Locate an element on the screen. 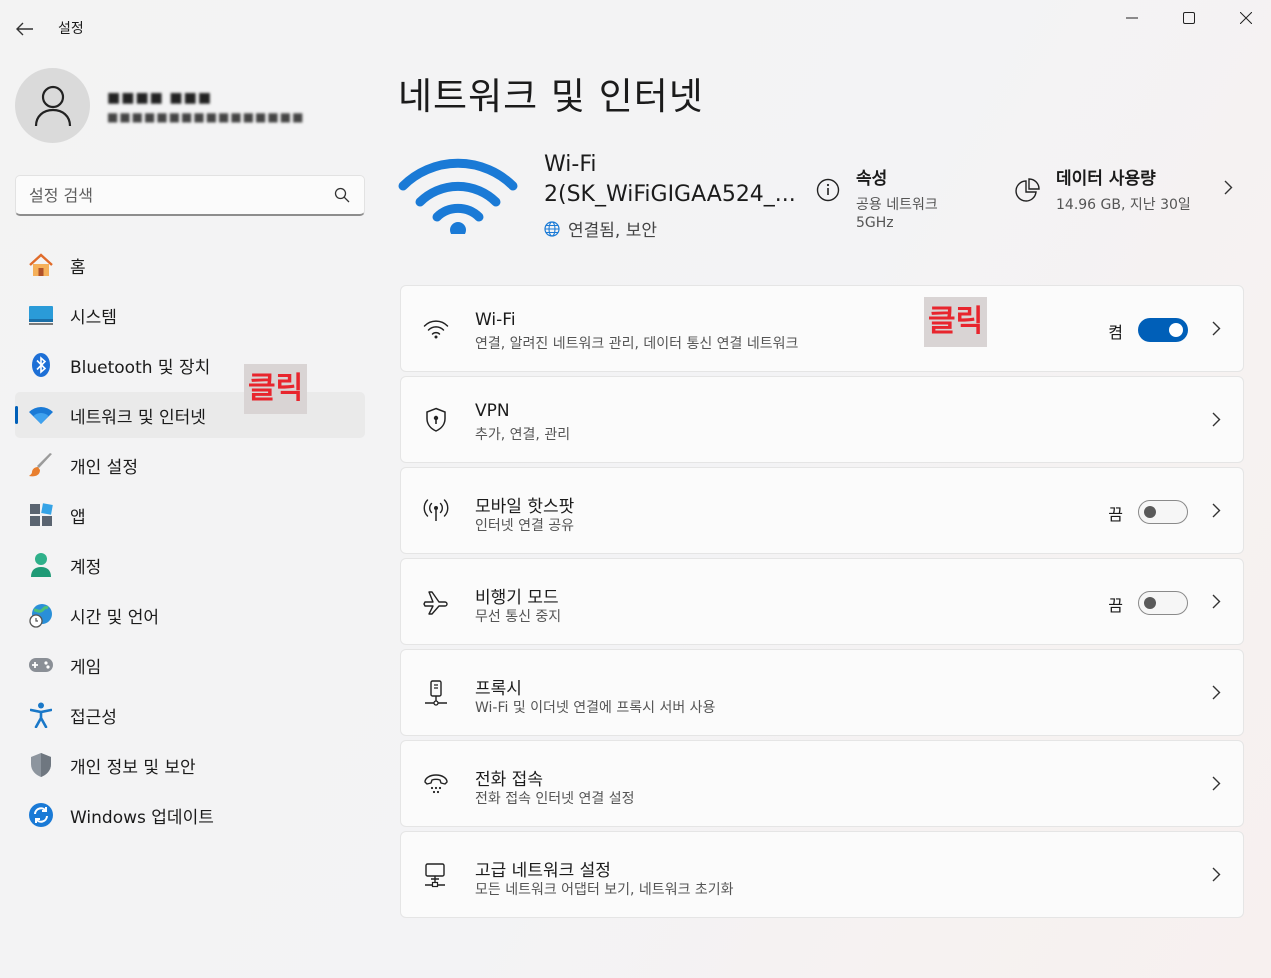 Image resolution: width=1271 pixels, height=978 pixels. close-icon is located at coordinates (1246, 18).